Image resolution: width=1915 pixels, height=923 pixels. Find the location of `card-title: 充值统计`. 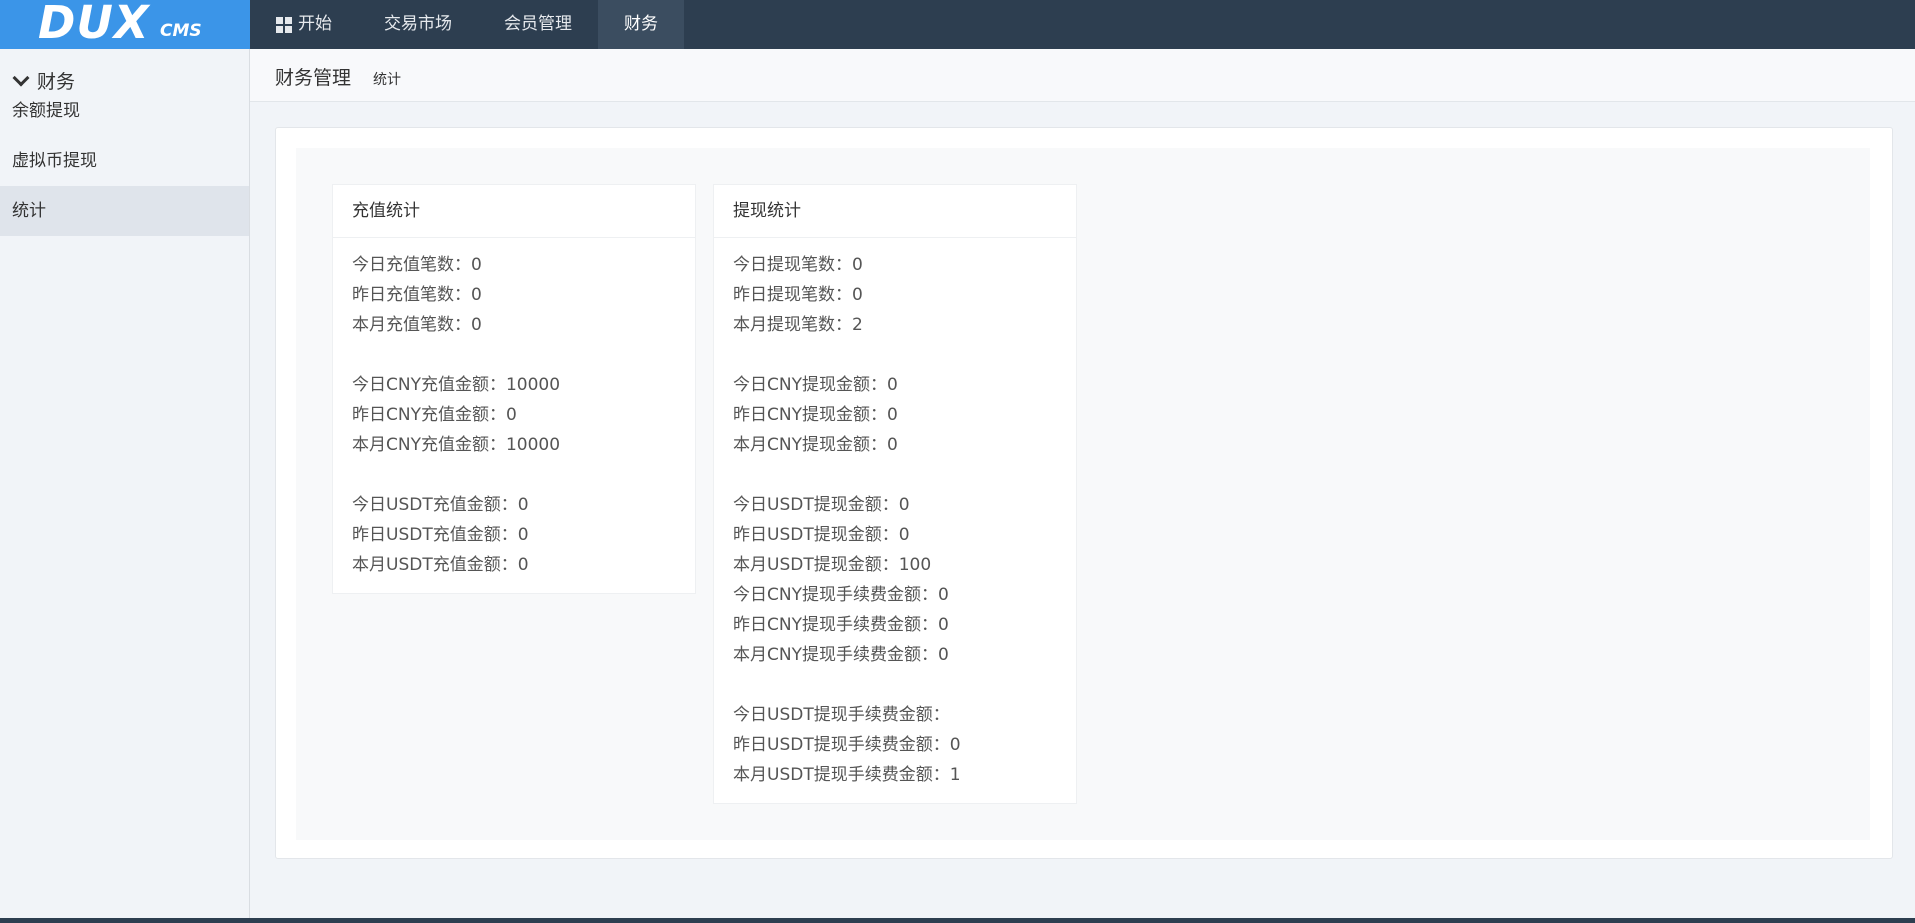

card-title: 充值统计 is located at coordinates (514, 211).